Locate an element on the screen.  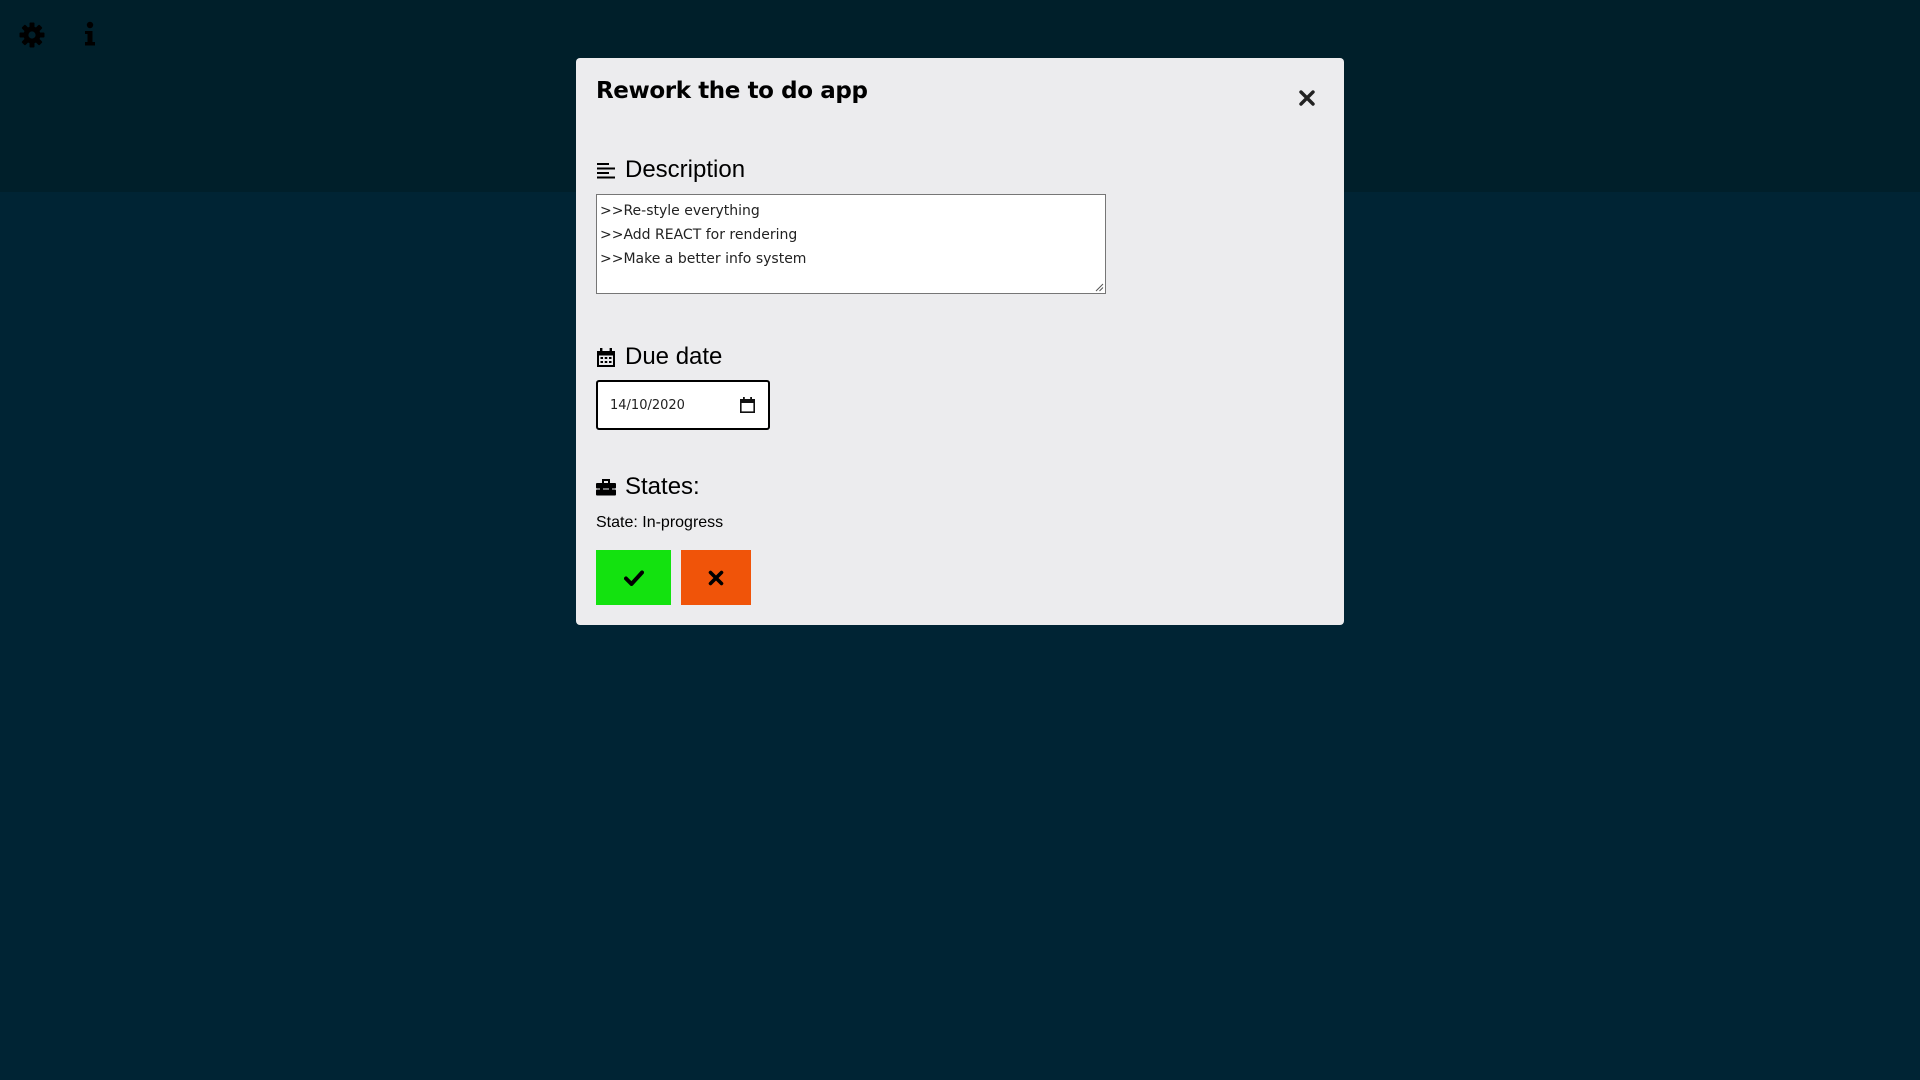
modal-close-button is located at coordinates (1307, 98).